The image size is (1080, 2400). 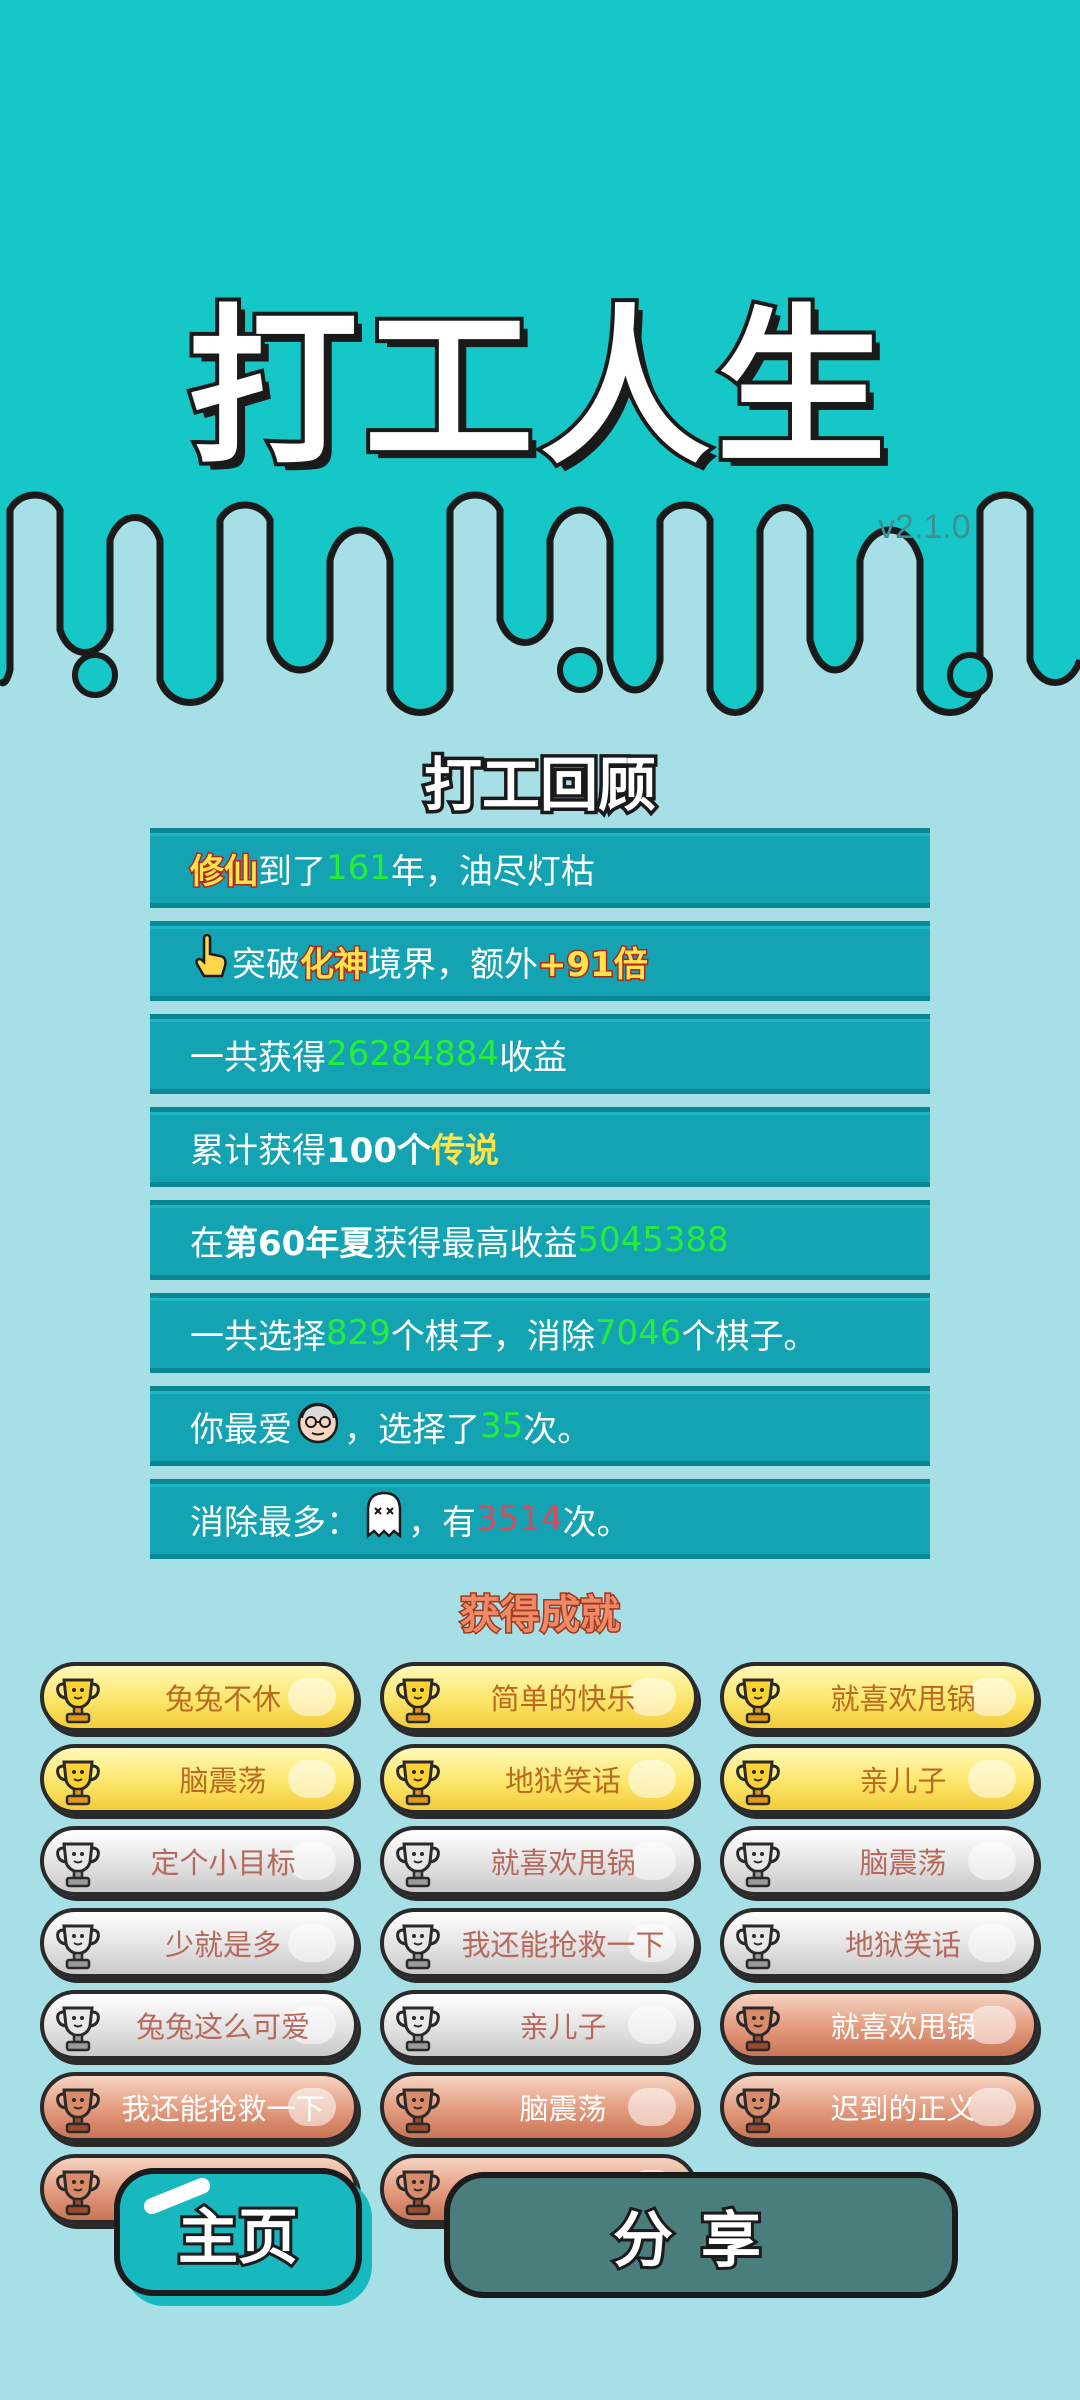 I want to click on achievement-badge: 定个小目标, so click(x=199, y=1861).